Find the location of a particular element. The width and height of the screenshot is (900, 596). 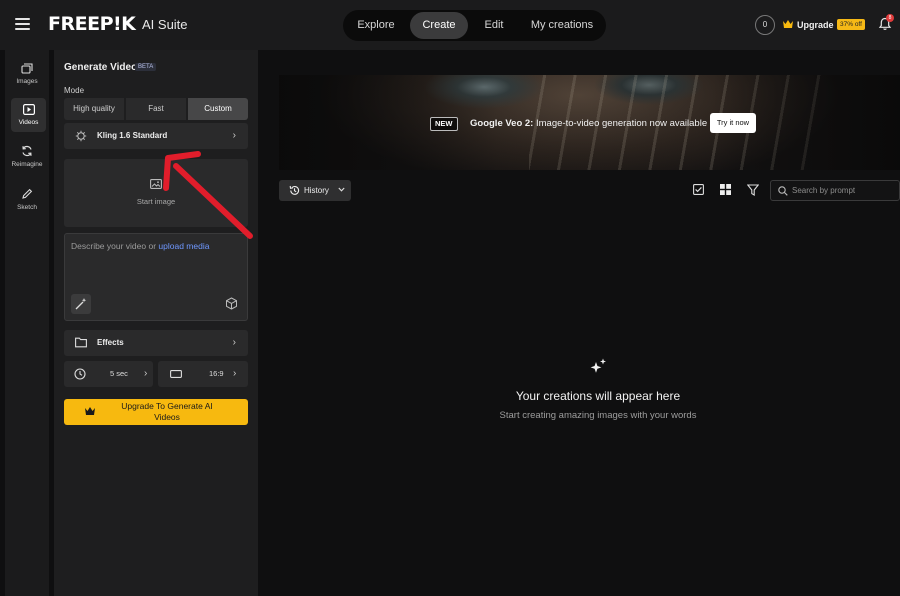

mode-label: Mode is located at coordinates (74, 90).